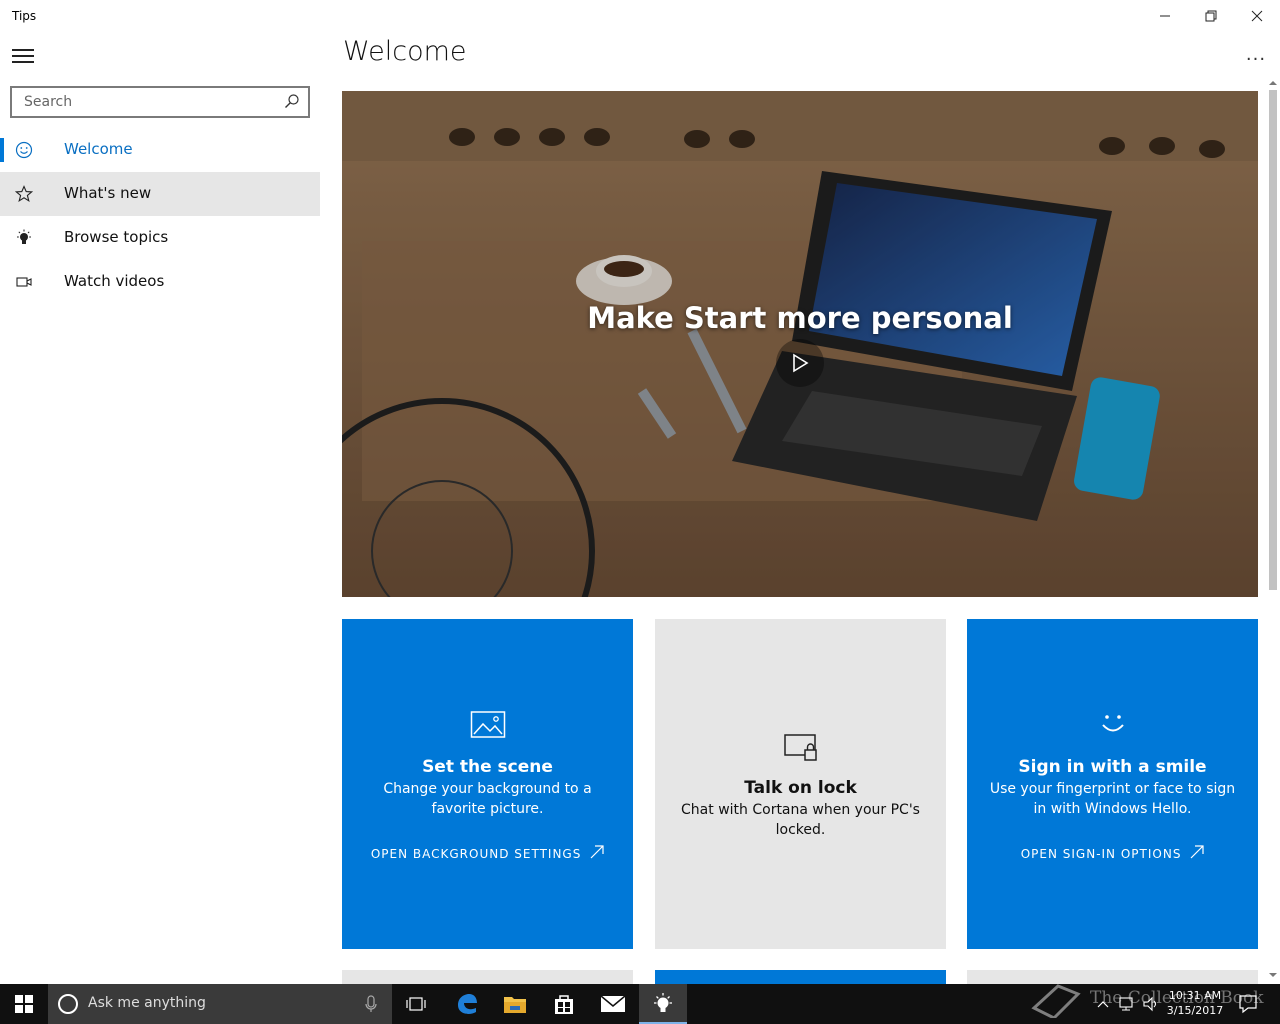 The image size is (1280, 1024). What do you see at coordinates (24, 57) in the screenshot?
I see `hamburger-menu-button` at bounding box center [24, 57].